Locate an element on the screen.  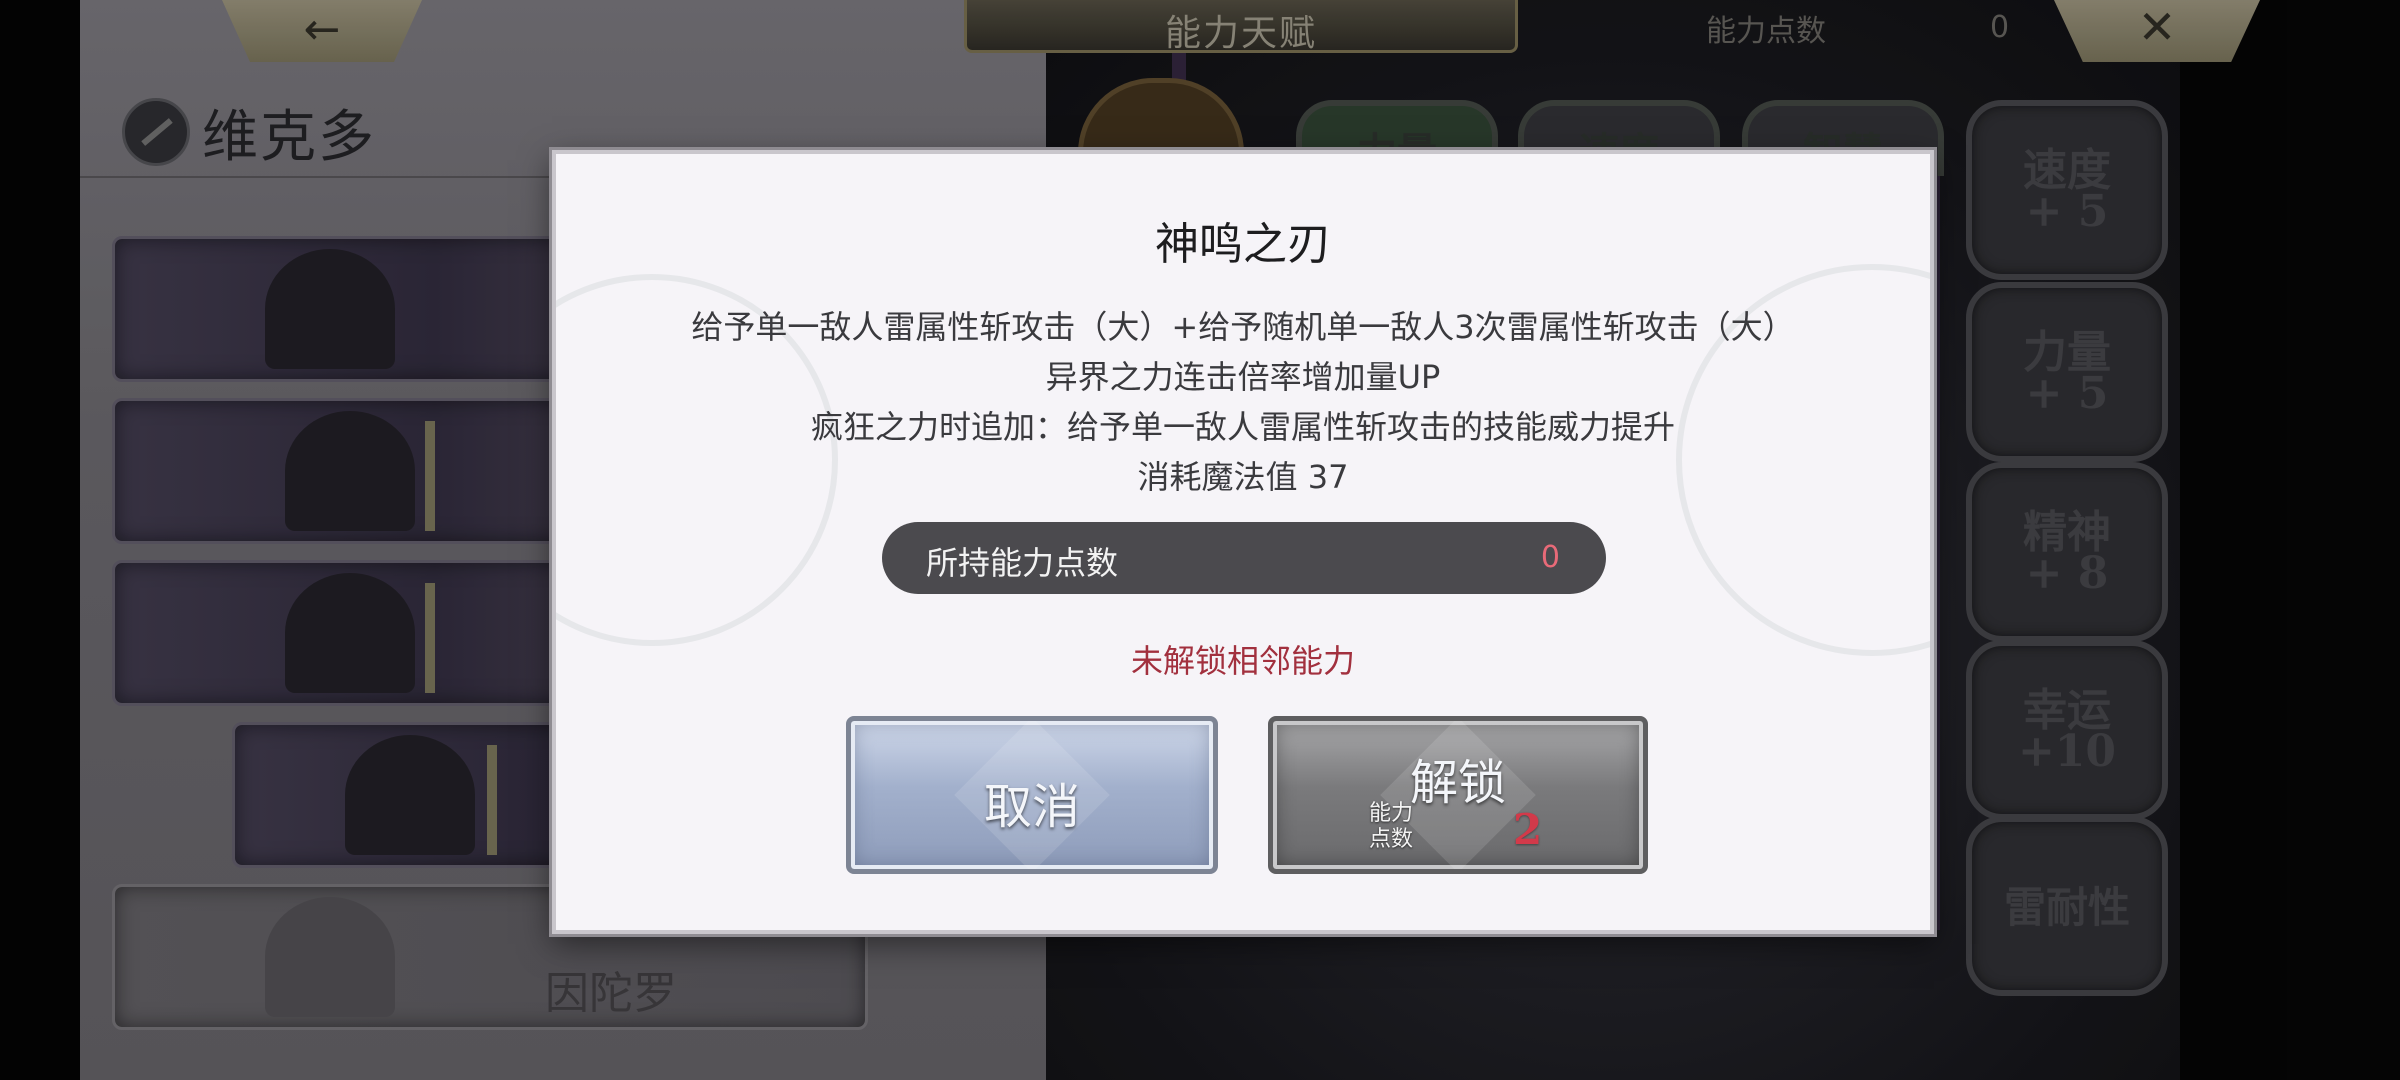
cancel-button: 取消 is located at coordinates (1032, 795).